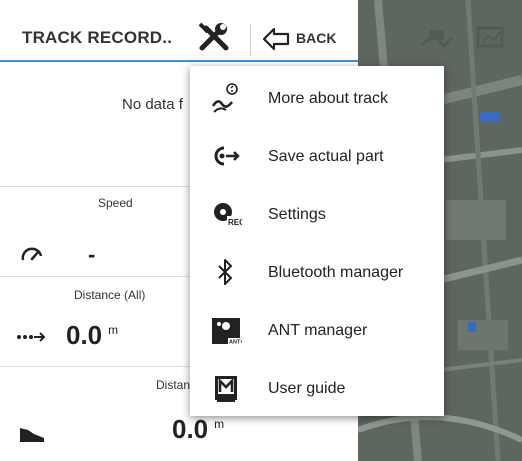  I want to click on menu-item-user-guide: User guide, so click(317, 389).